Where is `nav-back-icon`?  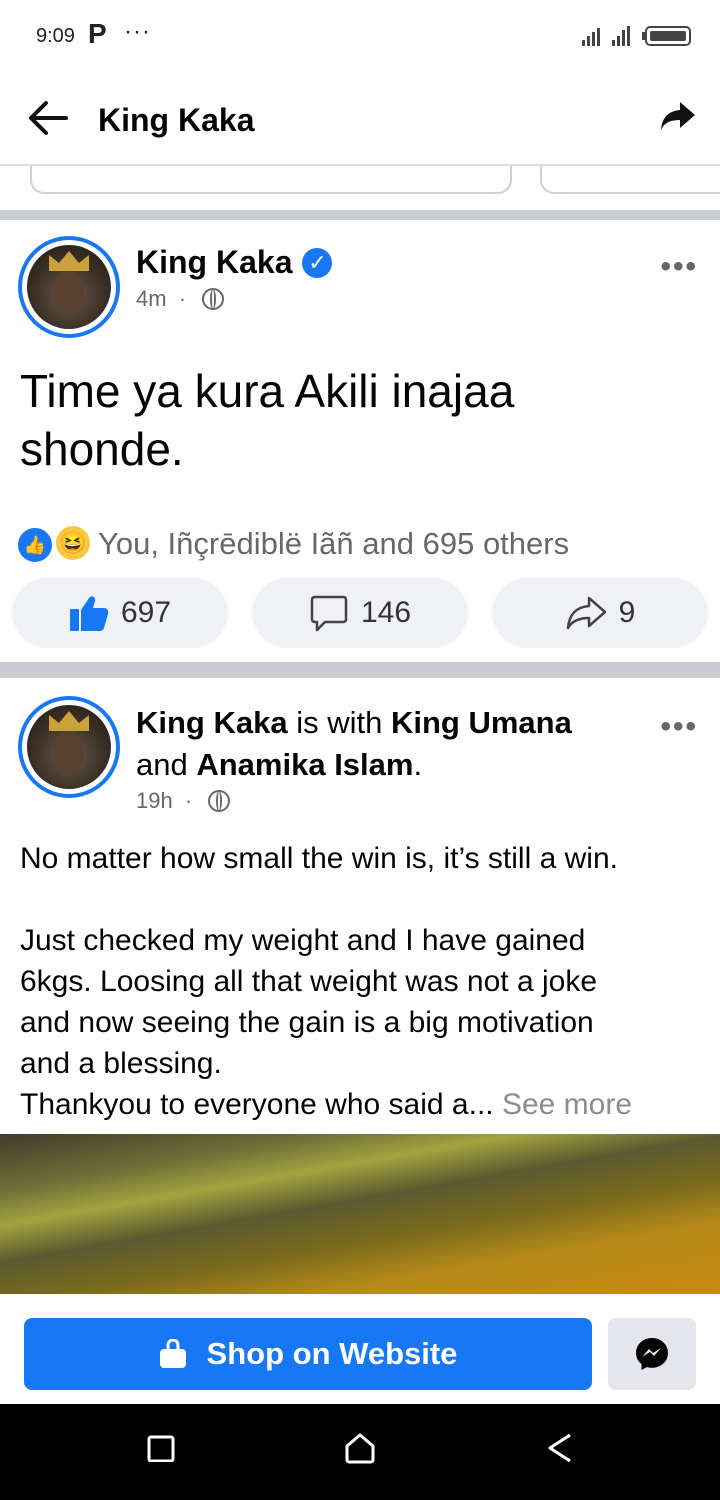 nav-back-icon is located at coordinates (560, 1448).